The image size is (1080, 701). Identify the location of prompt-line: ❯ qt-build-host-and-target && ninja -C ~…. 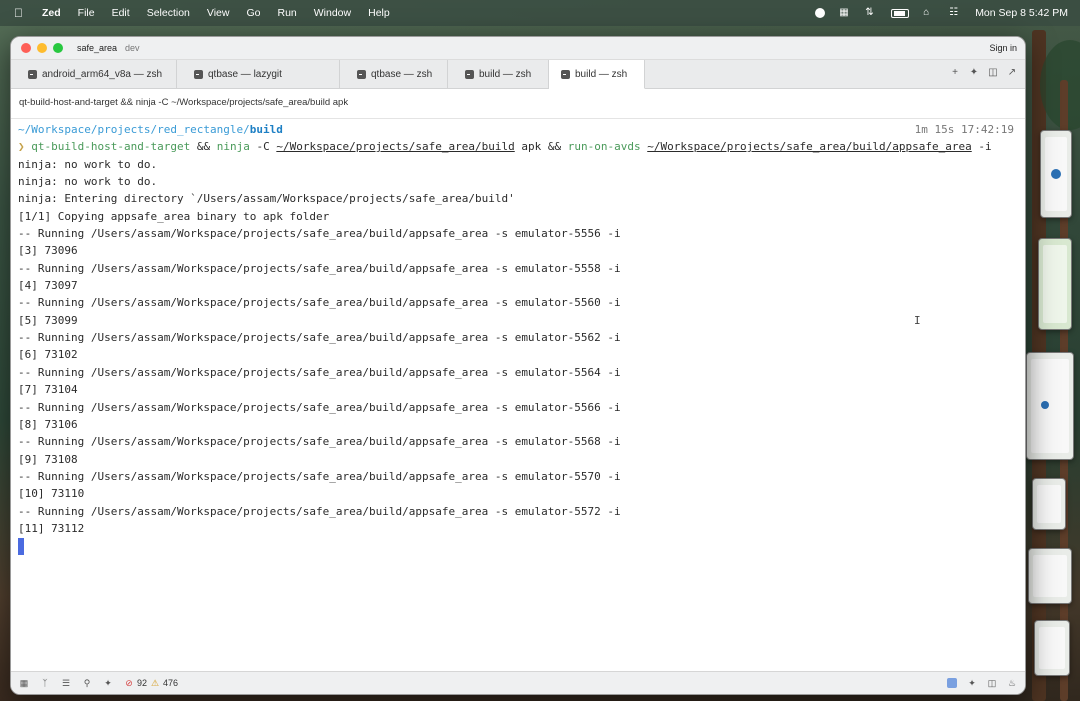
(521, 146).